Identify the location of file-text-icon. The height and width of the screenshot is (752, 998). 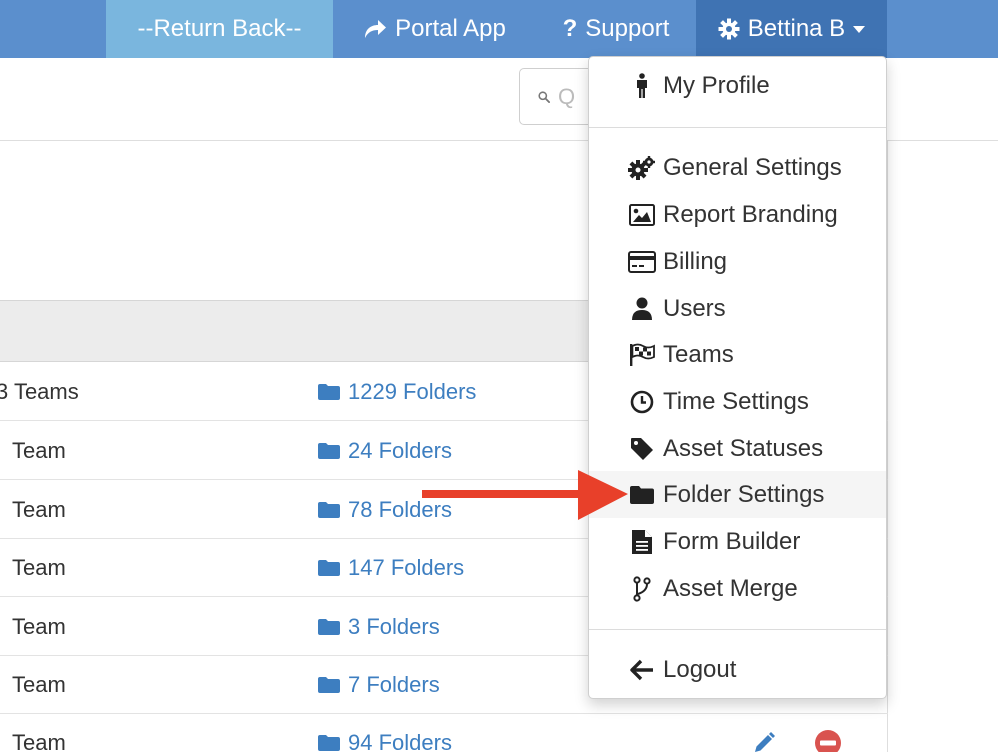
(642, 542).